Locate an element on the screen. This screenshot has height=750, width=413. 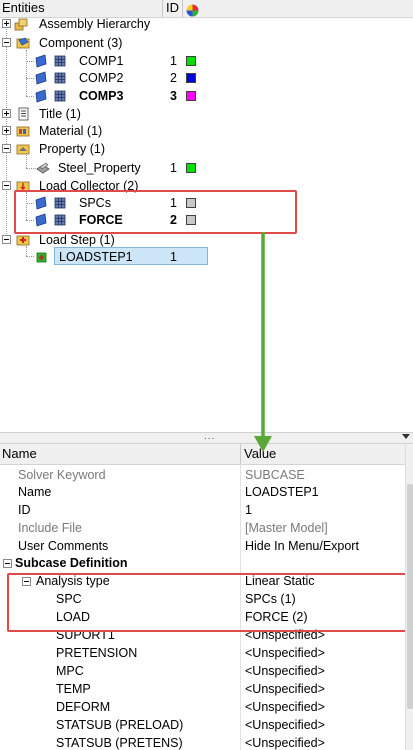
tree-item-label: COMP1 is located at coordinates (101, 61).